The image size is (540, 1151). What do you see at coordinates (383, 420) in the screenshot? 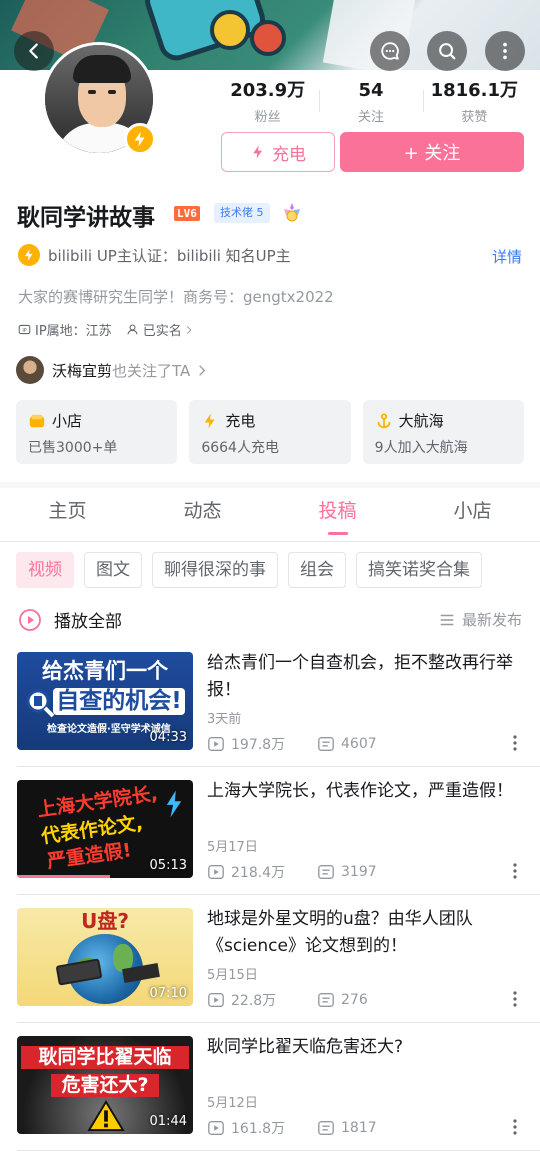
I see `anchor-icon` at bounding box center [383, 420].